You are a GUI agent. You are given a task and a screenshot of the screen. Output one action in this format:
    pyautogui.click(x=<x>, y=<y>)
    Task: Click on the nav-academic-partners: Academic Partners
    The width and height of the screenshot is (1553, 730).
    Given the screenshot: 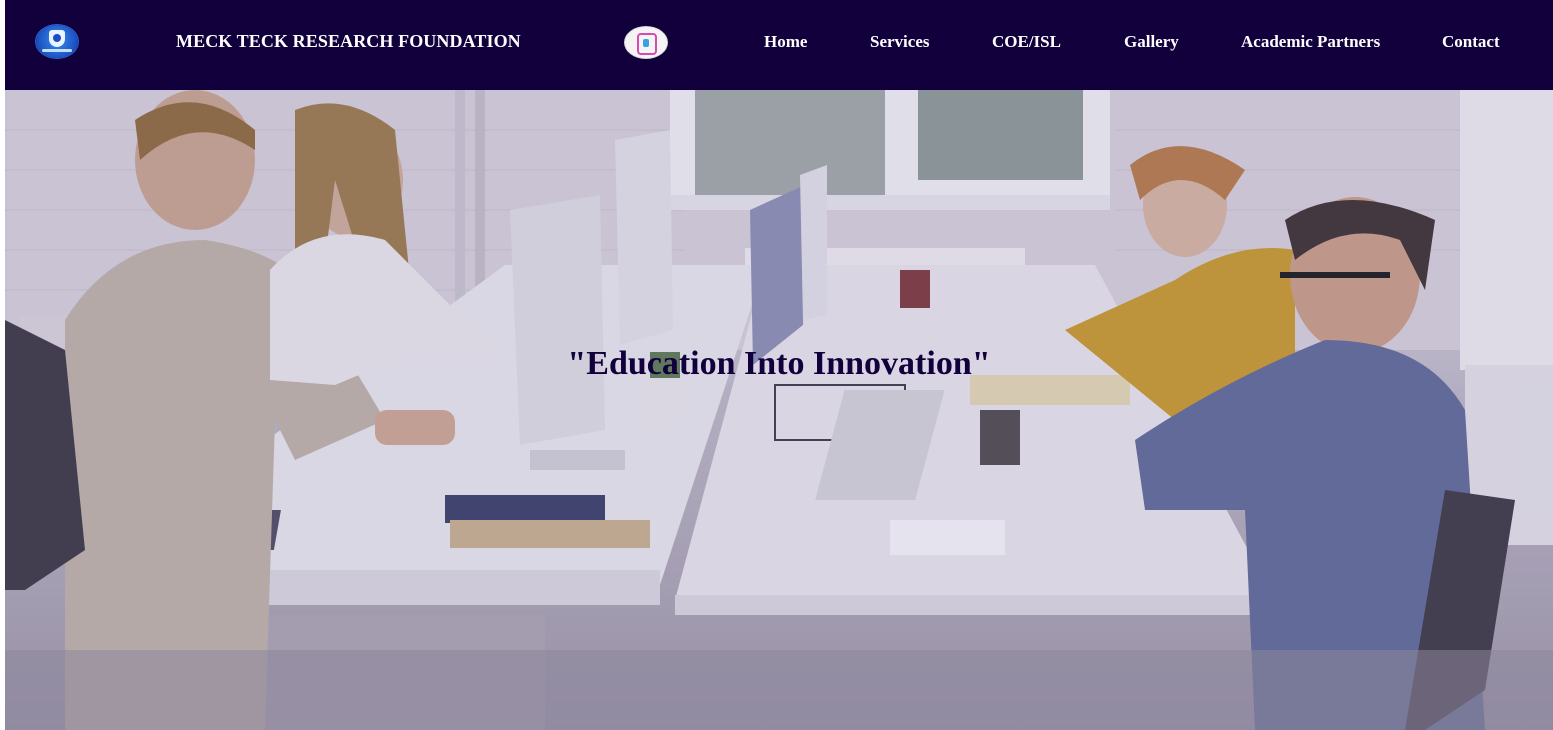 What is the action you would take?
    pyautogui.click(x=1310, y=42)
    